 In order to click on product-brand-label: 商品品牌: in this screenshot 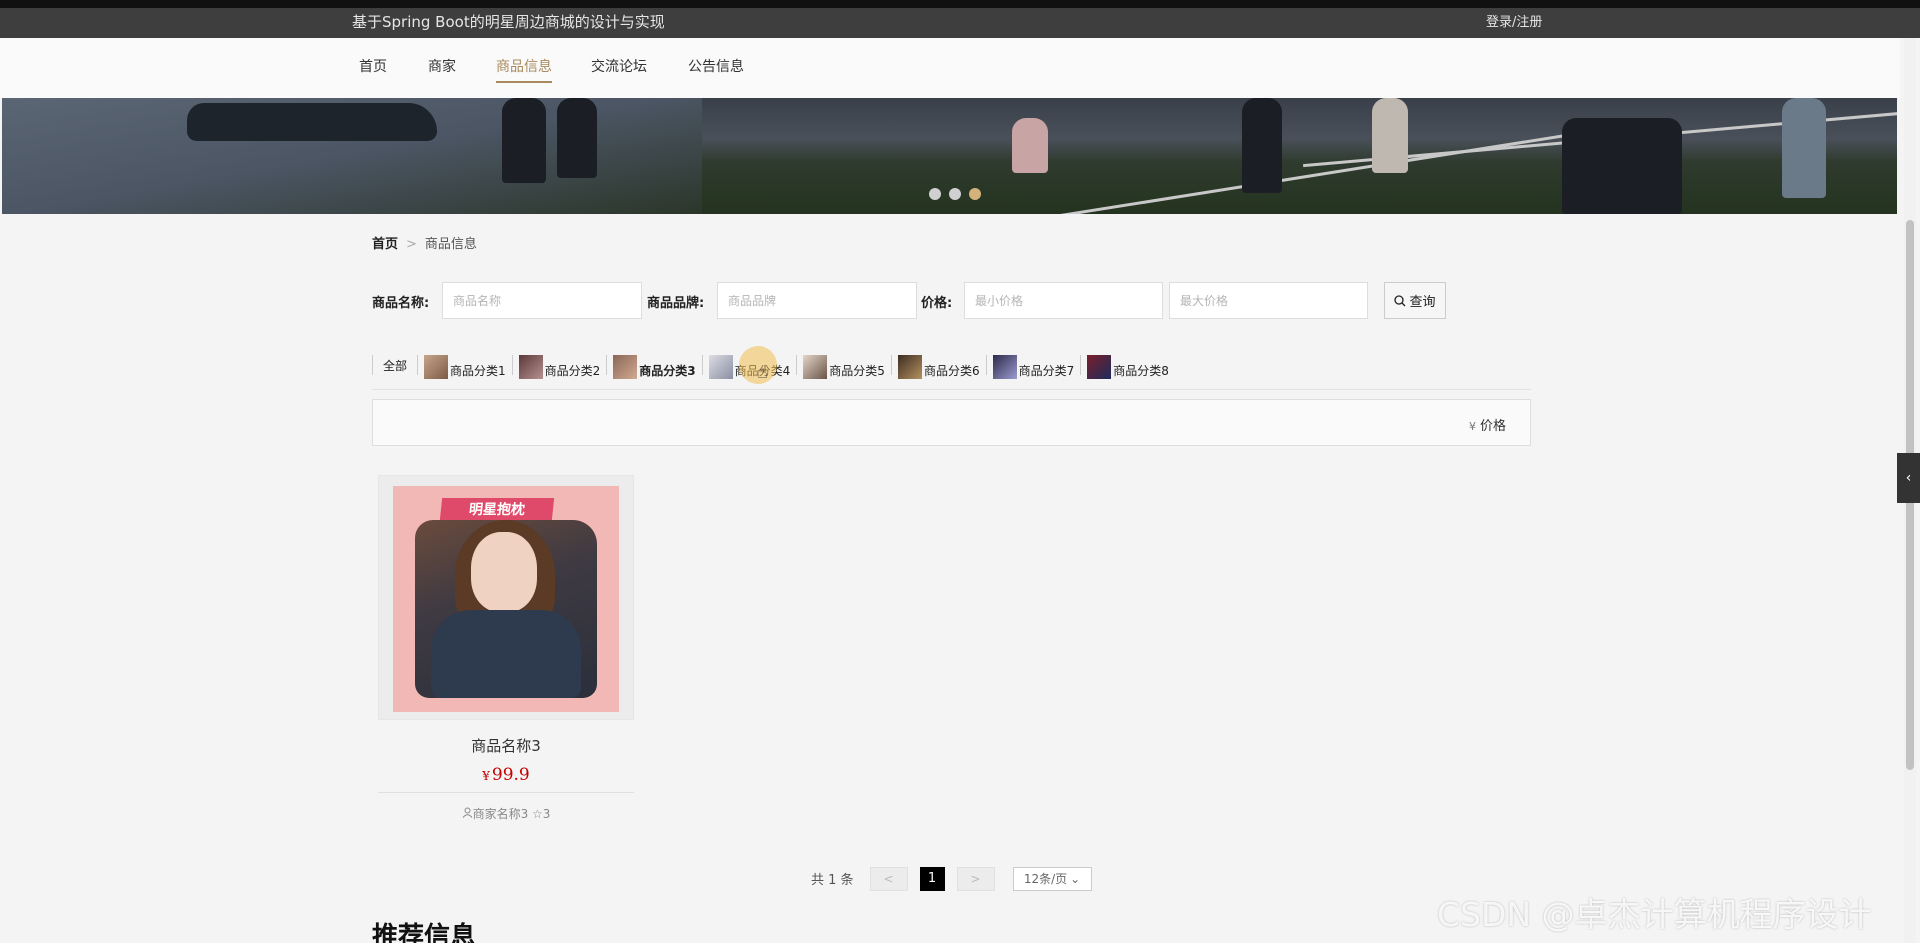, I will do `click(676, 303)`.